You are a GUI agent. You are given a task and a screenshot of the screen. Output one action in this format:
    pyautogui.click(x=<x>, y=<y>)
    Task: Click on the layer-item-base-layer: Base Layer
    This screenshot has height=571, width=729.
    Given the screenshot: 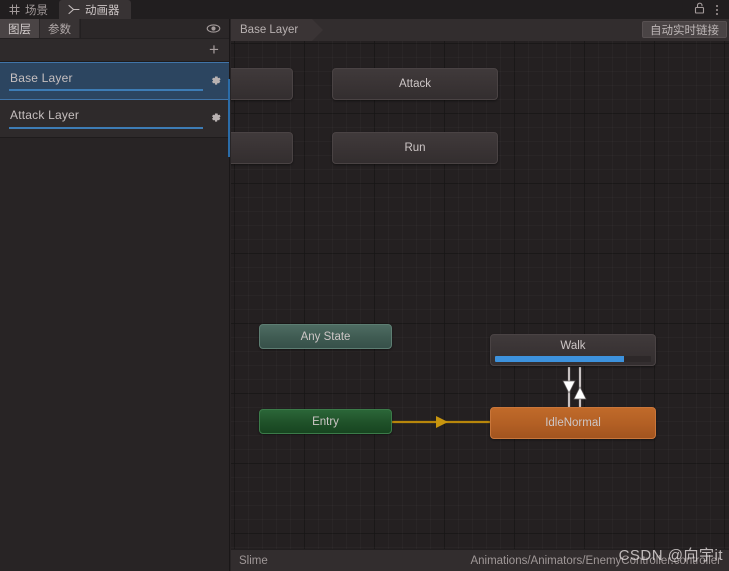 What is the action you would take?
    pyautogui.click(x=114, y=81)
    